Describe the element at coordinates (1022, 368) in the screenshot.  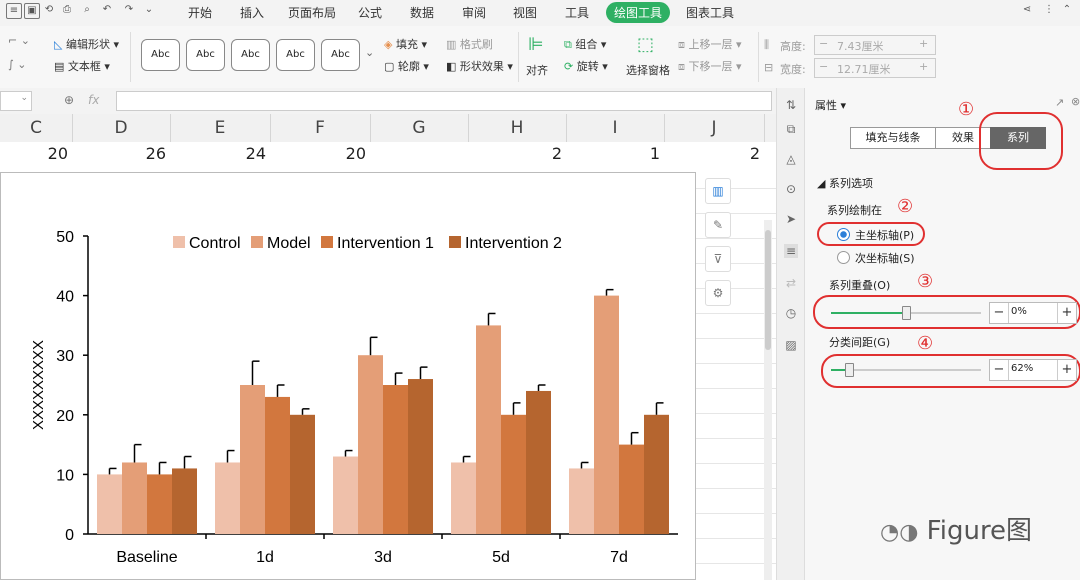
I see `gap-width-value: 62%` at that location.